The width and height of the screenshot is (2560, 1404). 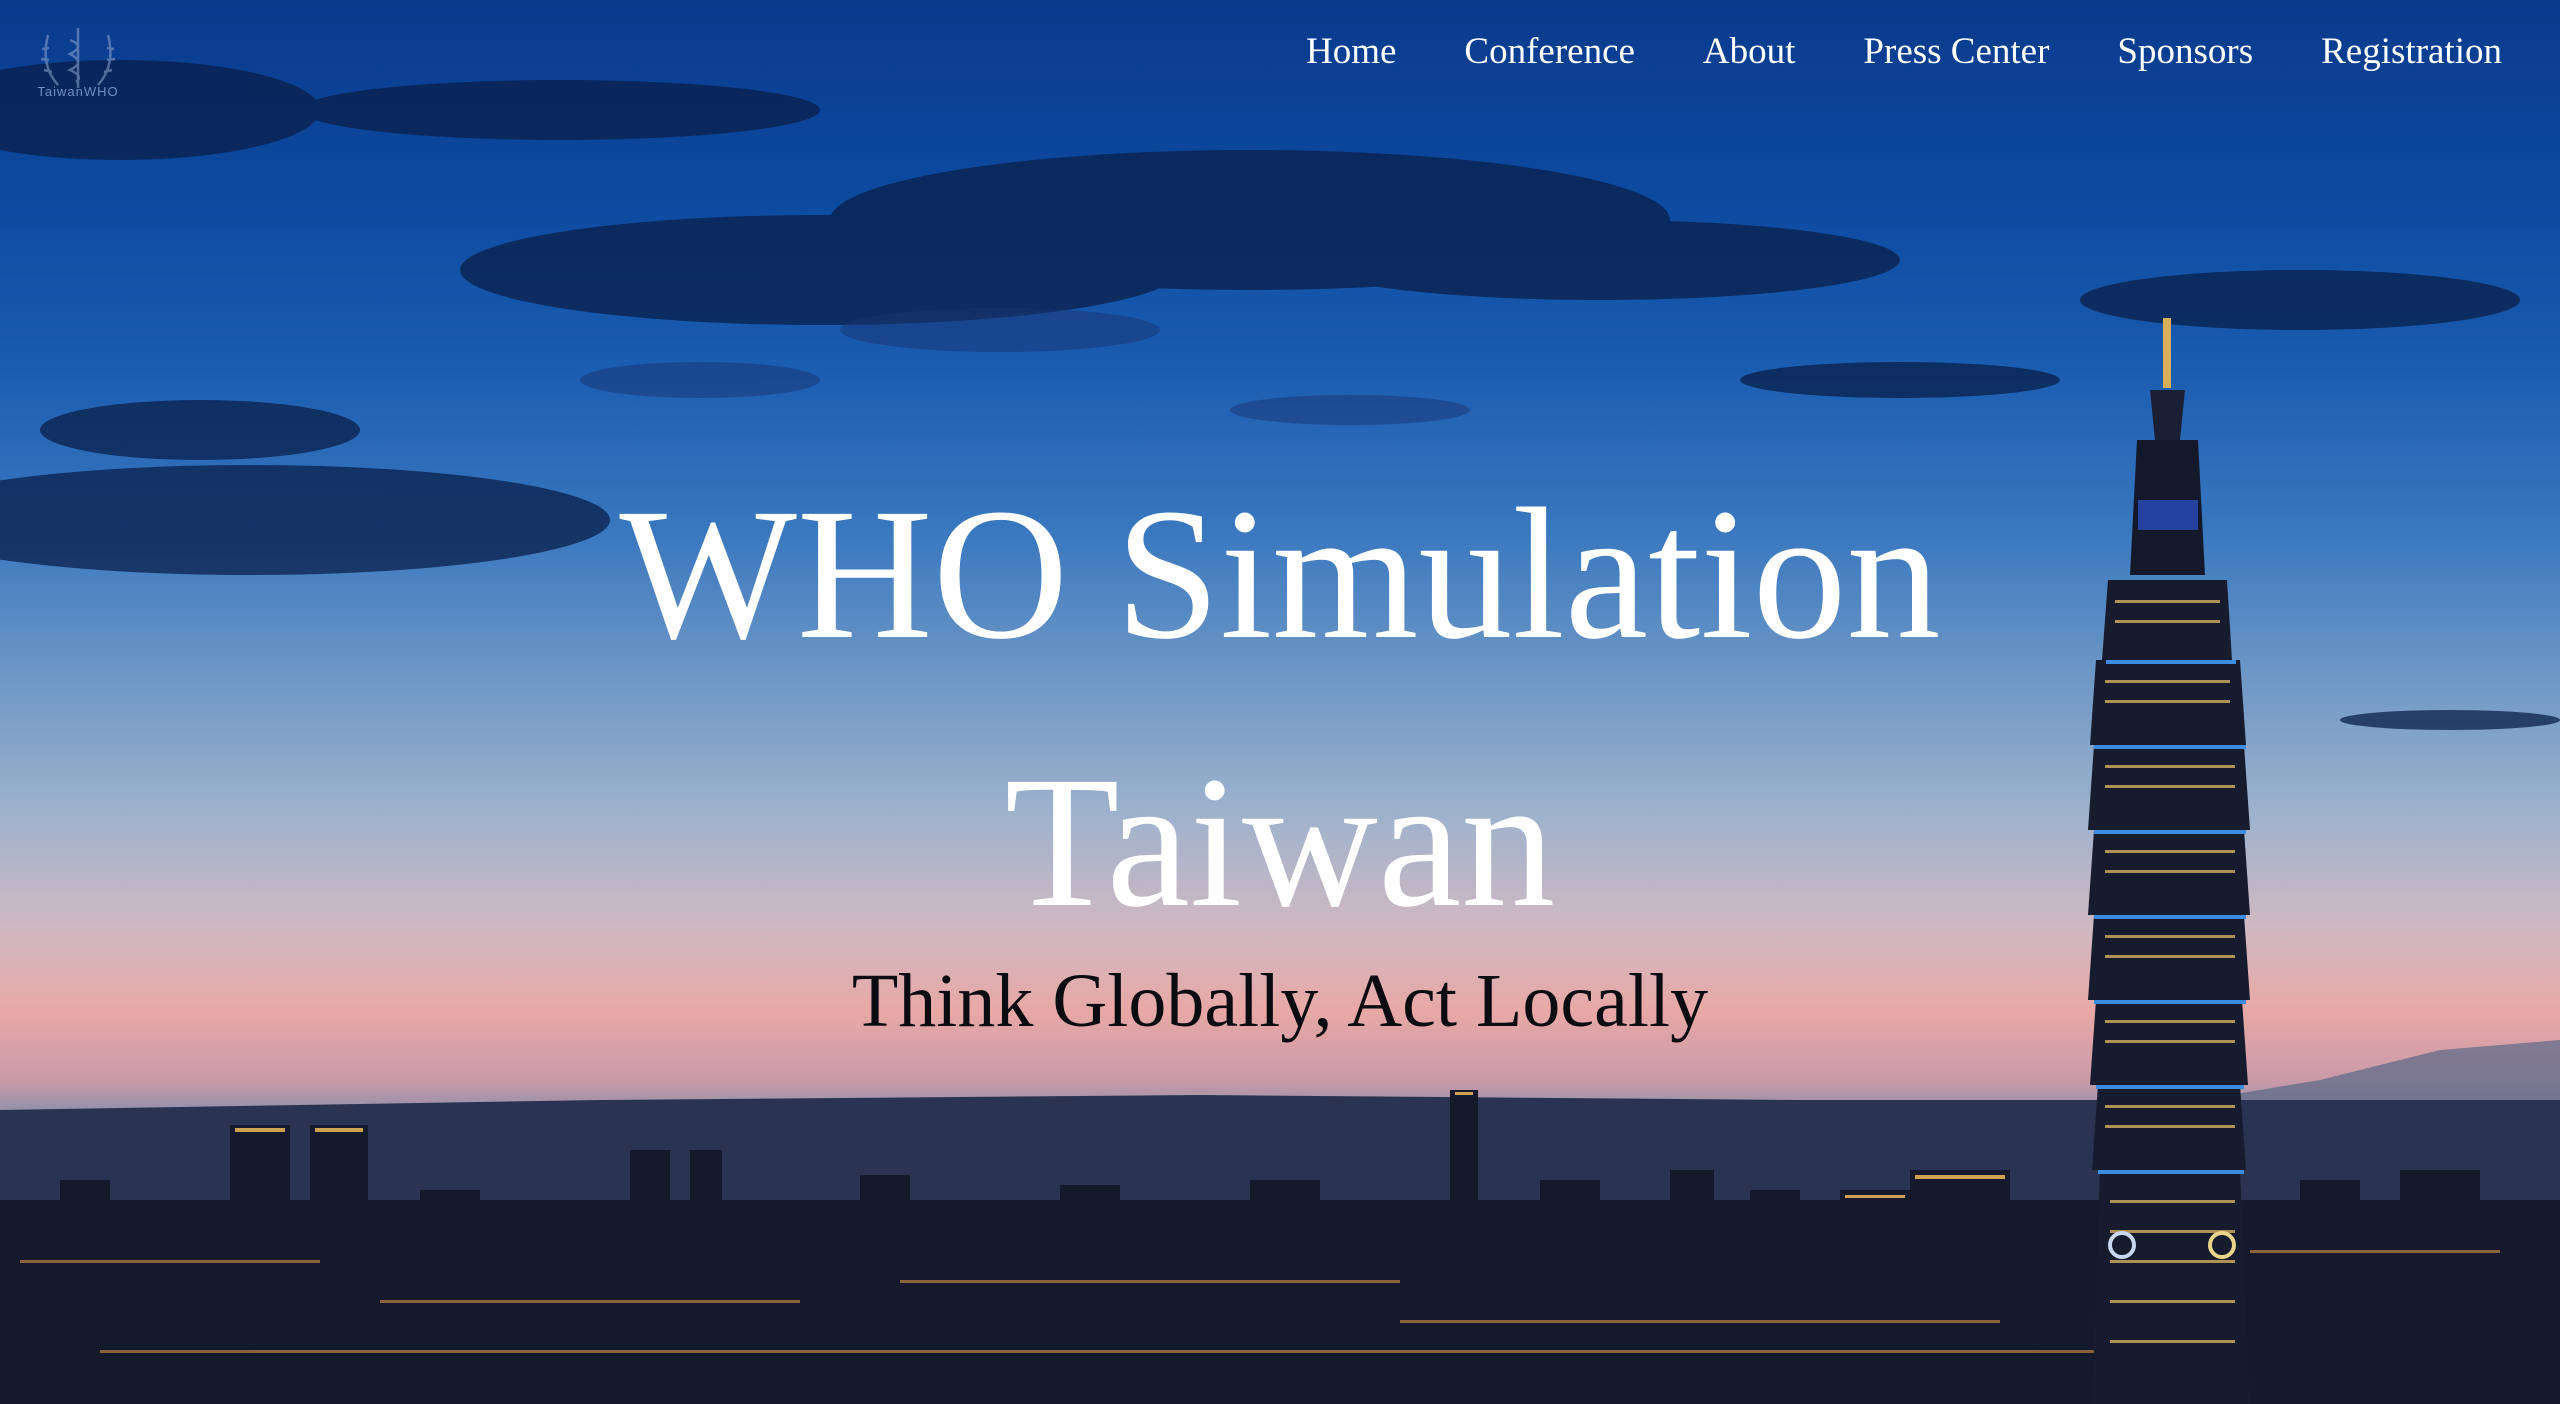 I want to click on hero-subtitle: Think Globally, Act Locally, so click(x=1280, y=1001).